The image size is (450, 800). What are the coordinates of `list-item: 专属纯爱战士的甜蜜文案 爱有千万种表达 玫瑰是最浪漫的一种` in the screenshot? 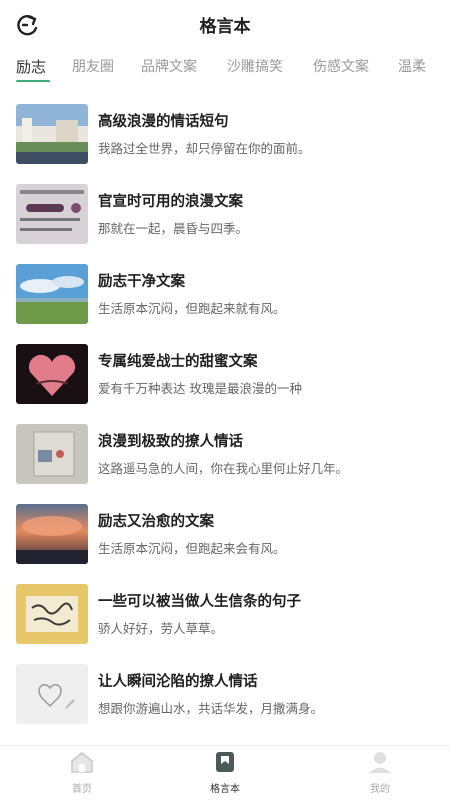 It's located at (226, 376).